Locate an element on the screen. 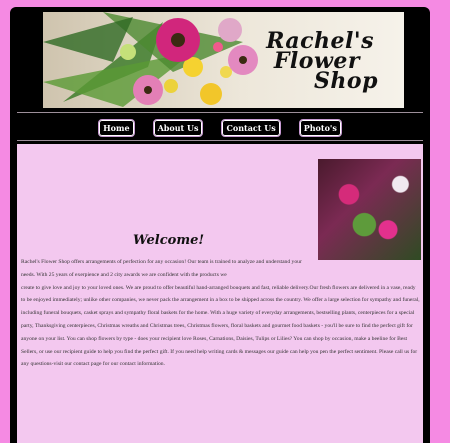 The image size is (450, 443). nav-photos-button: Photo's is located at coordinates (320, 128).